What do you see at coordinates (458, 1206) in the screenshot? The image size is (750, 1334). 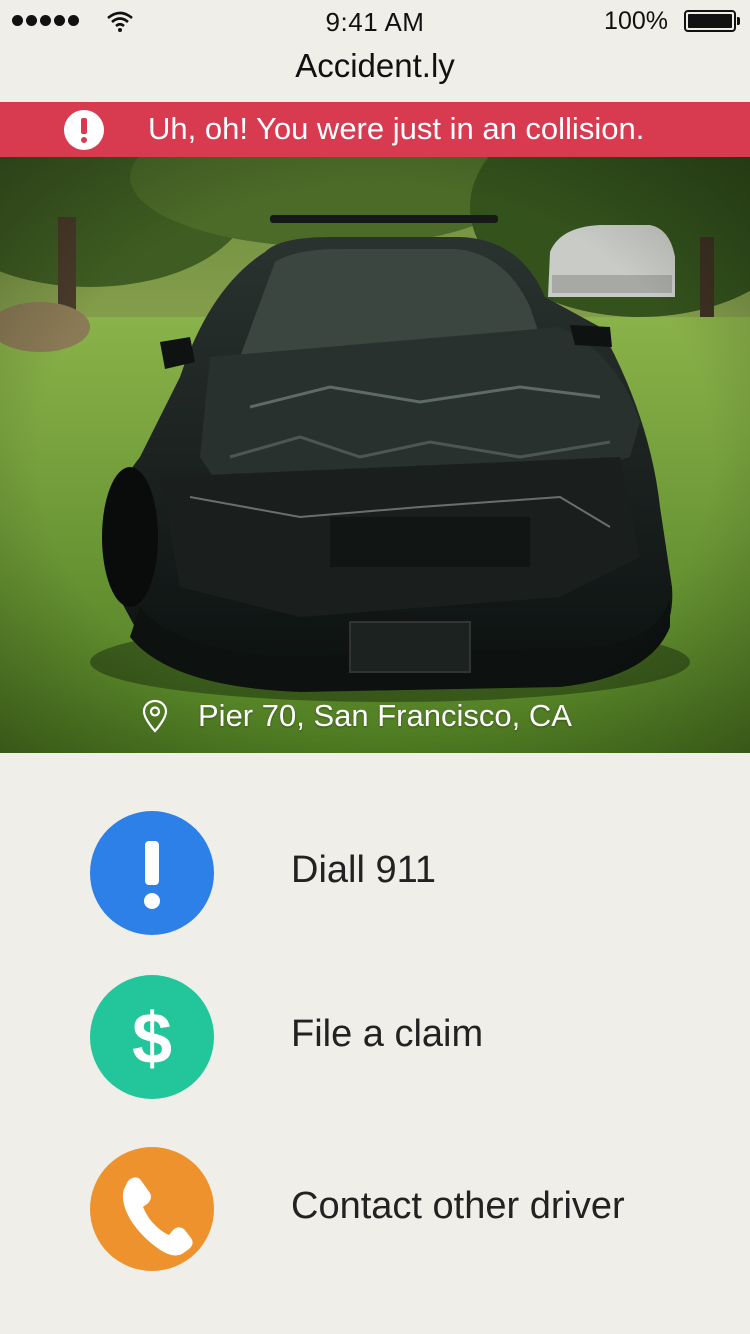 I see `contact-driver-label: Contact other driver` at bounding box center [458, 1206].